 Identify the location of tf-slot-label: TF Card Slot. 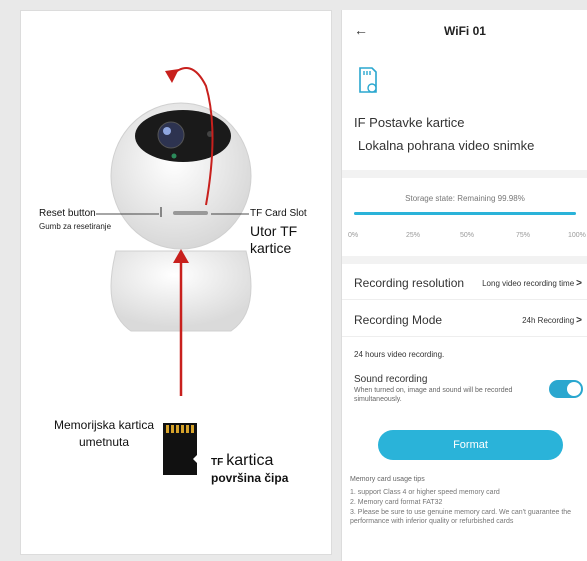
(278, 213).